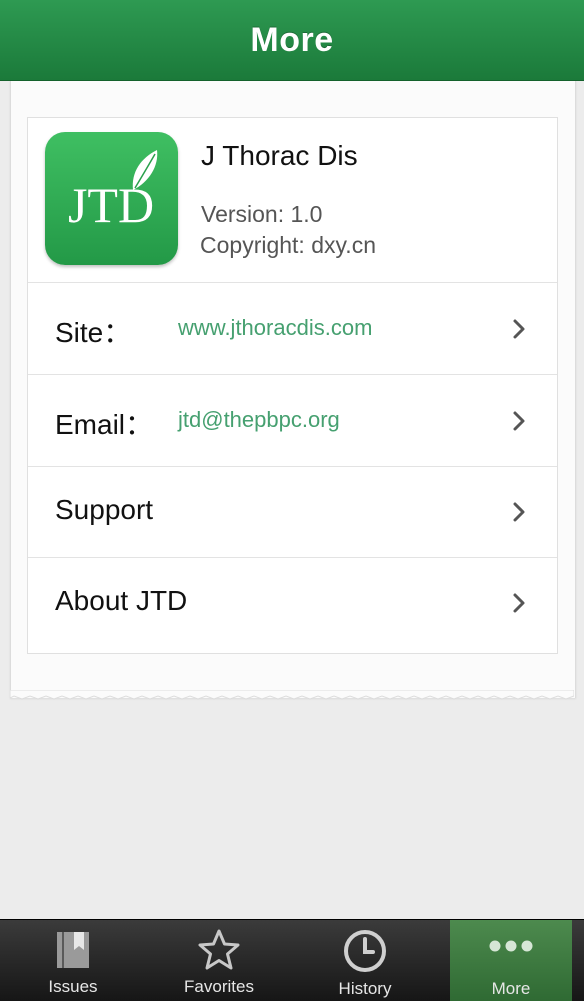  I want to click on site-url: www.jthoracdis.com, so click(275, 328).